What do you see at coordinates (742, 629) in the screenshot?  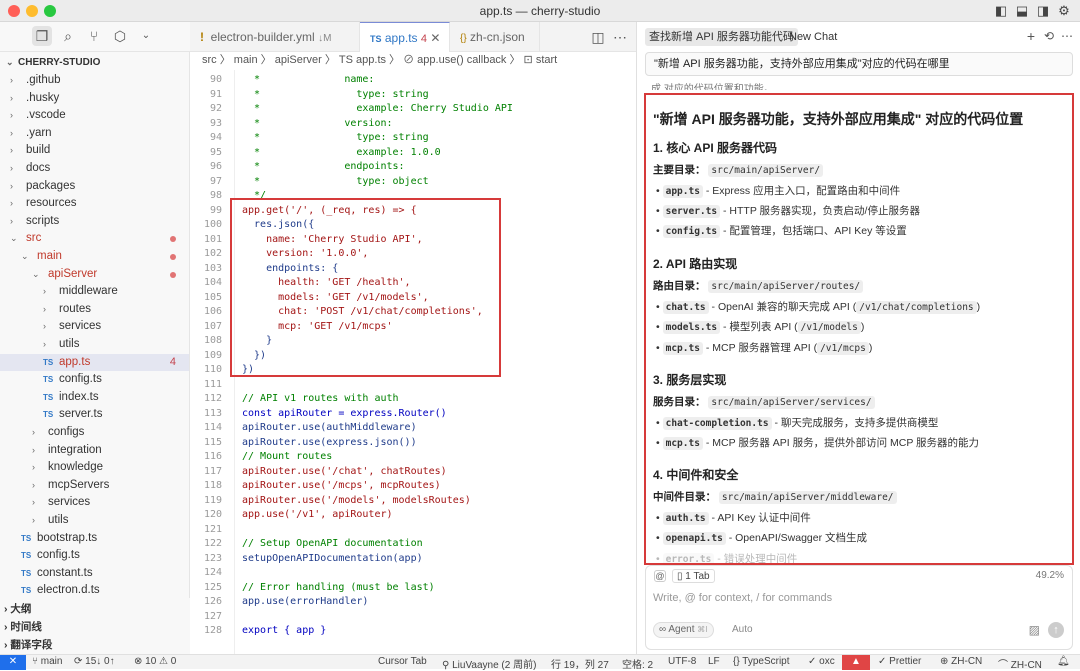 I see `model-select: Auto` at bounding box center [742, 629].